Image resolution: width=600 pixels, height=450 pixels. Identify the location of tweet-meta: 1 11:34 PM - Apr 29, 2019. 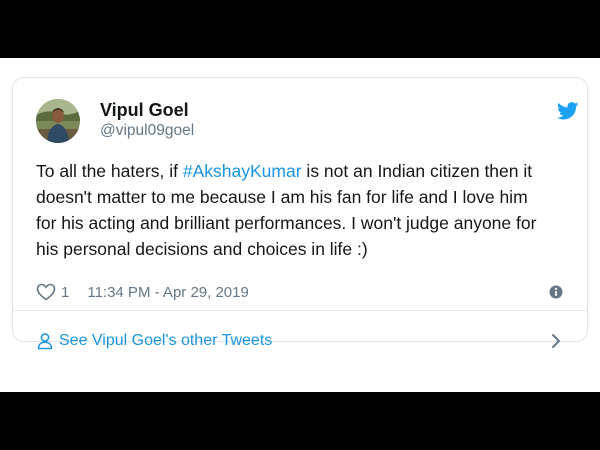
(142, 292).